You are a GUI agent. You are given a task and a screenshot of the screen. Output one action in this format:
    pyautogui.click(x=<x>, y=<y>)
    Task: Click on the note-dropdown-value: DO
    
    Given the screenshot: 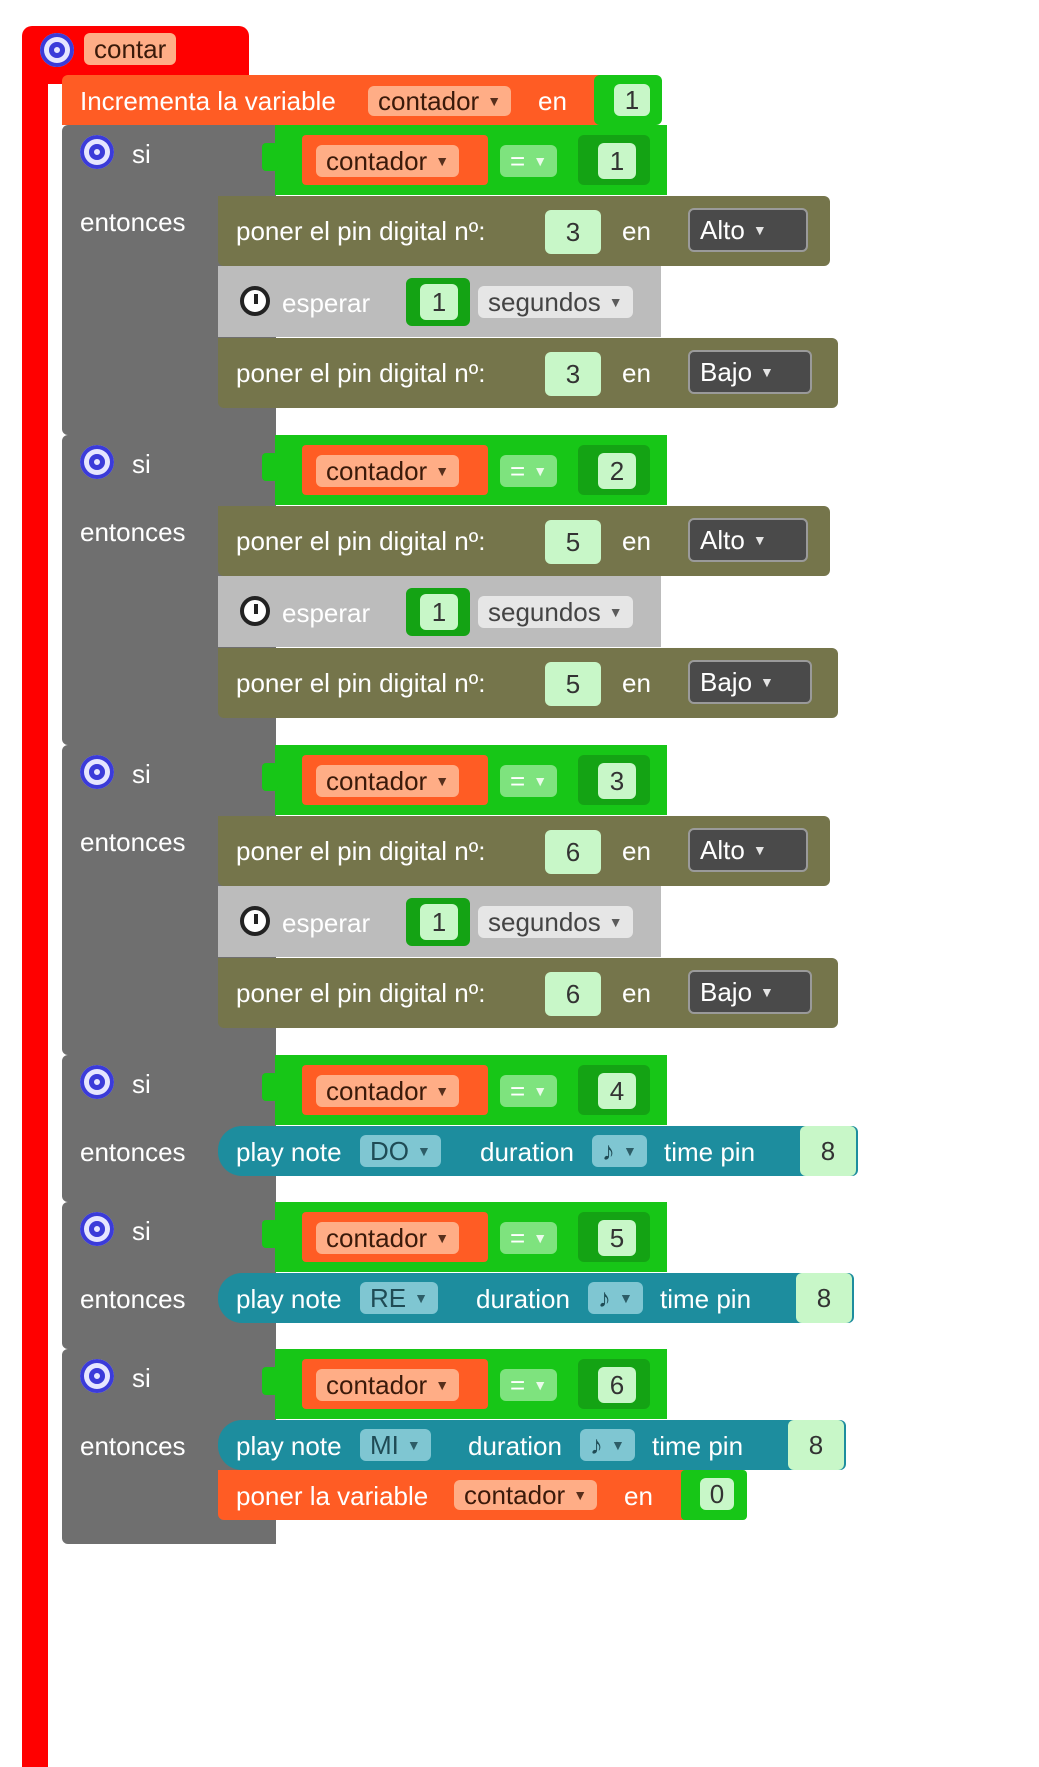 What is the action you would take?
    pyautogui.click(x=389, y=1151)
    